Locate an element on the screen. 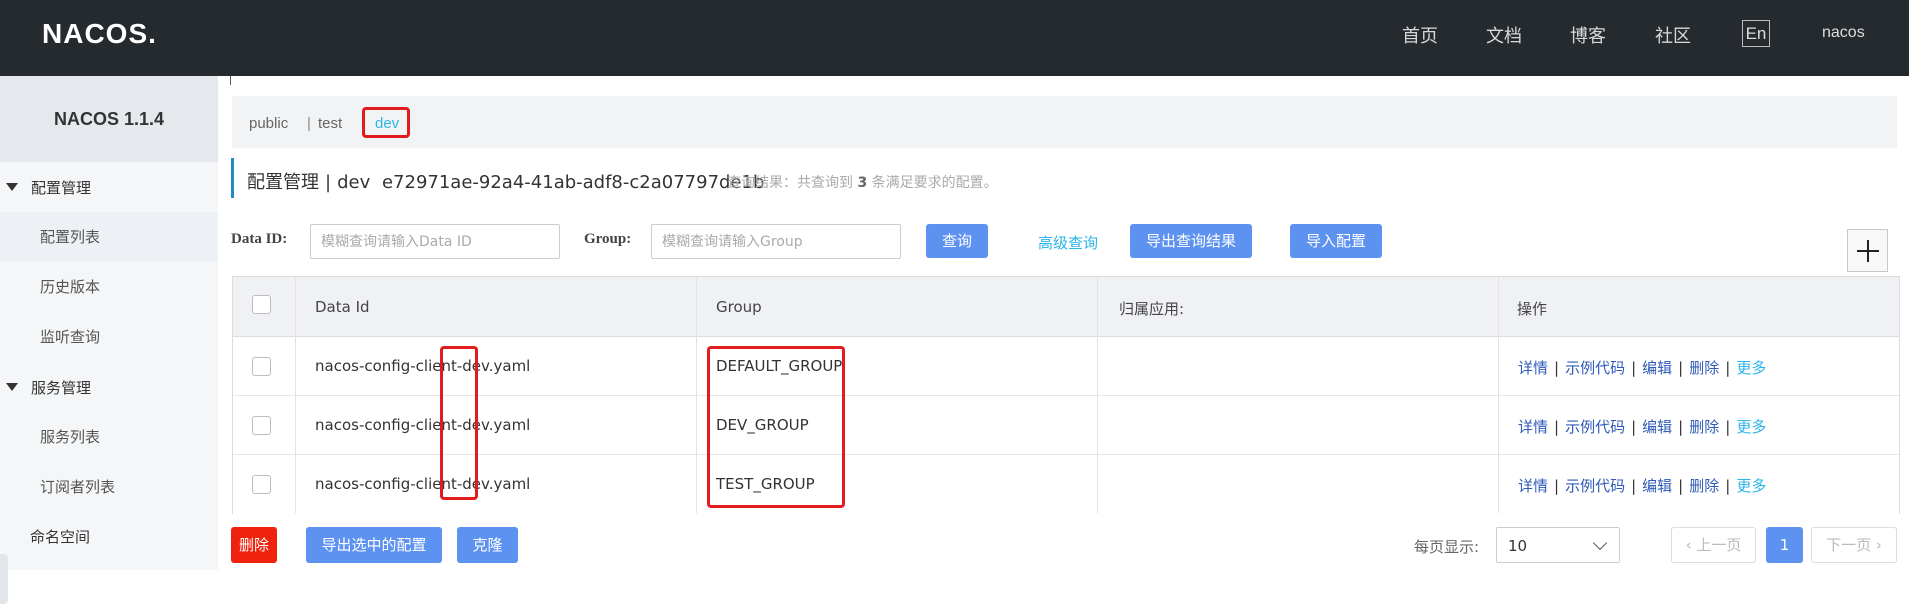  next-page-label: 下一页 is located at coordinates (1849, 545).